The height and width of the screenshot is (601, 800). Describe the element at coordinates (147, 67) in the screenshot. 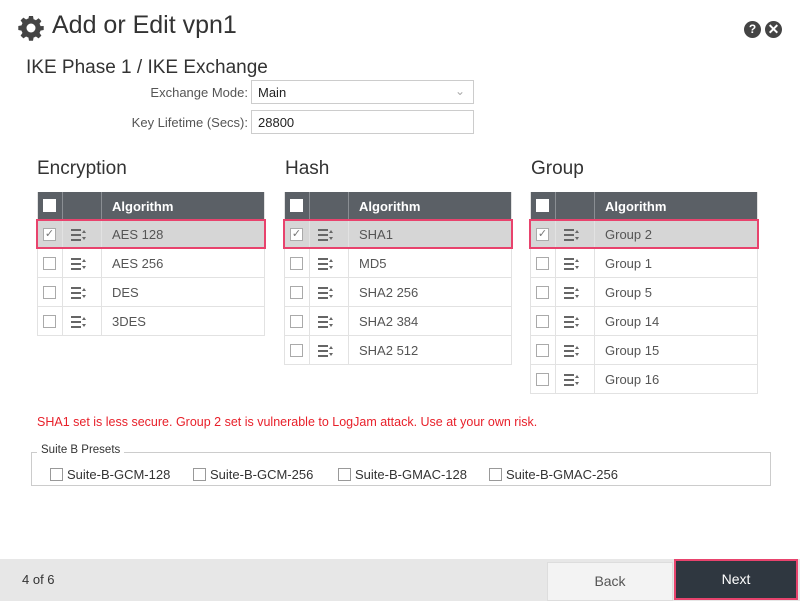

I see `section-title: IKE Phase 1 / IKE Exchange` at that location.